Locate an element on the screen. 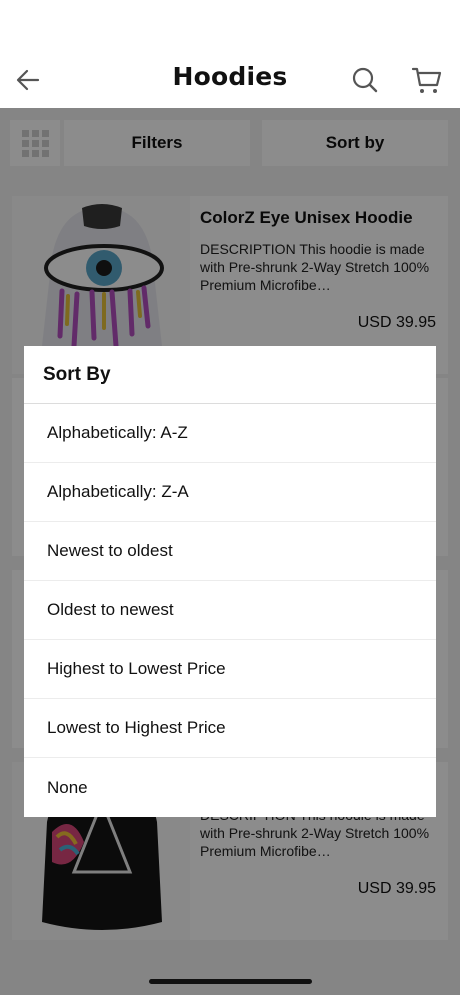  app-header: Hoodies is located at coordinates (230, 79).